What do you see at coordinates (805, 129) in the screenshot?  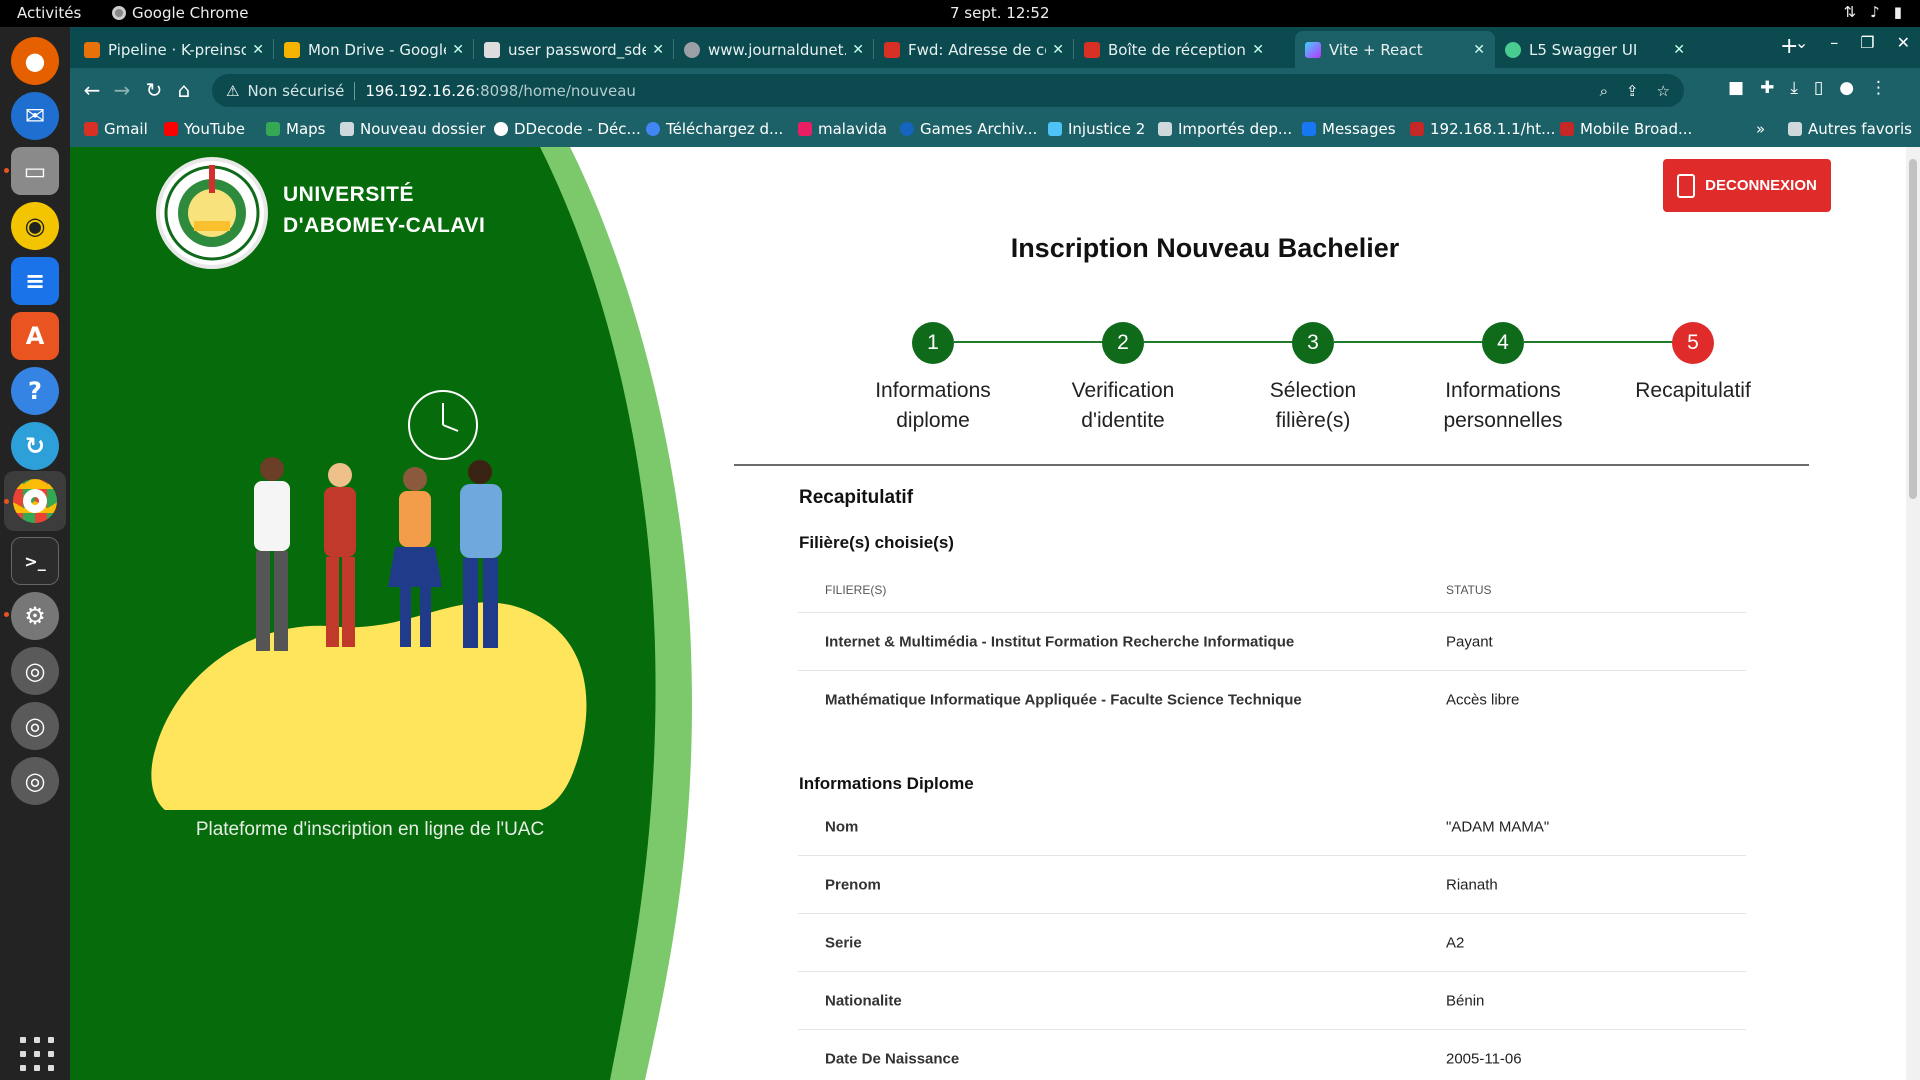 I see `malavida-icon` at bounding box center [805, 129].